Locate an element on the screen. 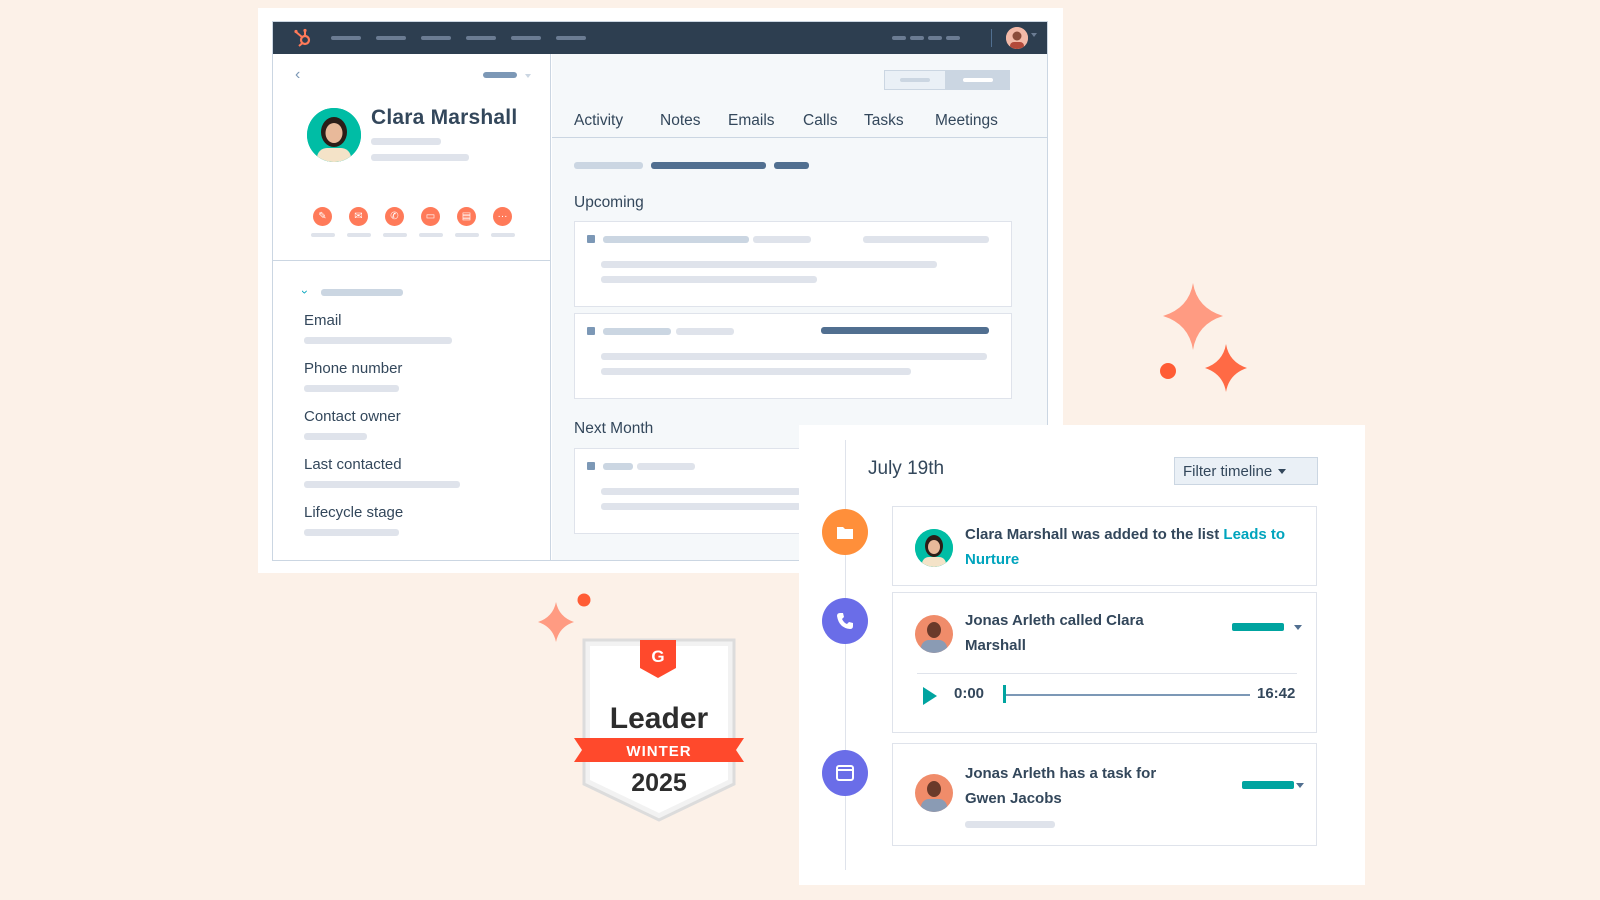  note-action: ✎ is located at coordinates (322, 222).